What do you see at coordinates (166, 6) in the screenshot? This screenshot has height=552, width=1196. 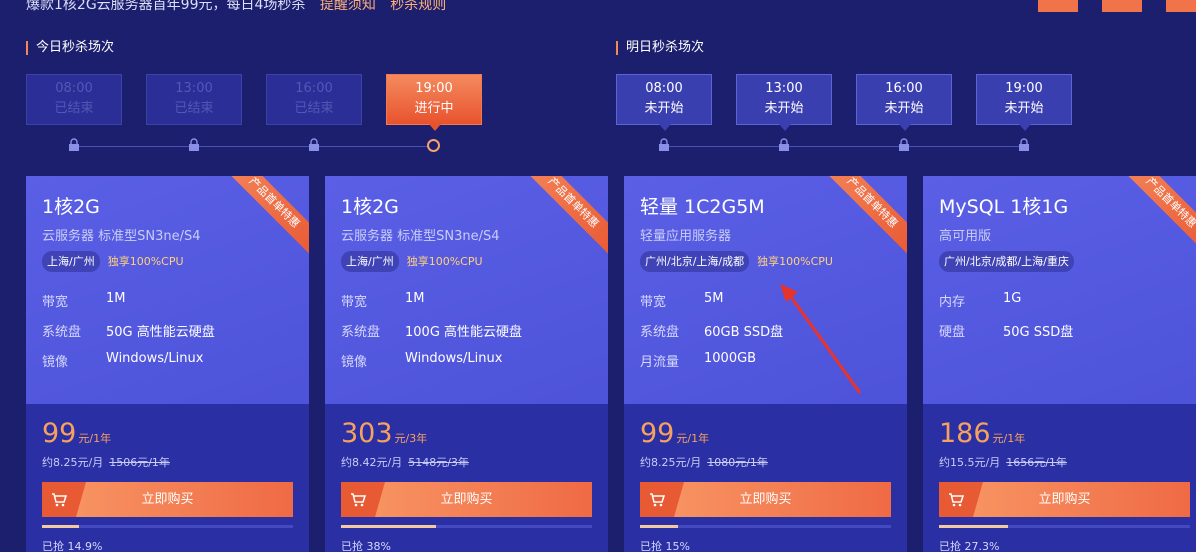 I see `banner-headline: 爆款1核2G云服务器首年99元，每日4场秒杀` at bounding box center [166, 6].